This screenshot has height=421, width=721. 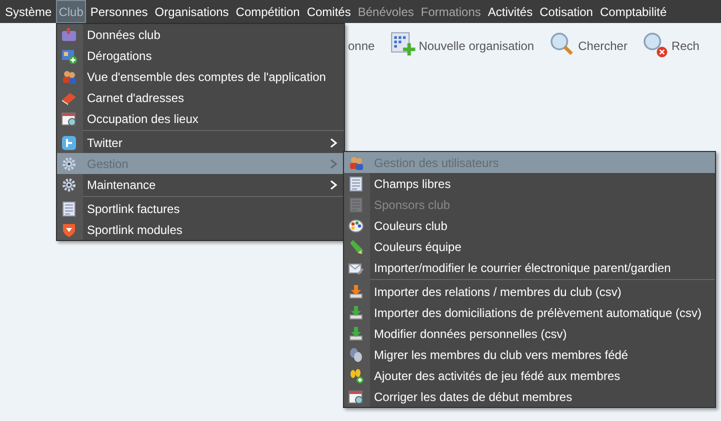 I want to click on menu-item: Migrer les membres du club vers membres fédé, so click(x=529, y=354).